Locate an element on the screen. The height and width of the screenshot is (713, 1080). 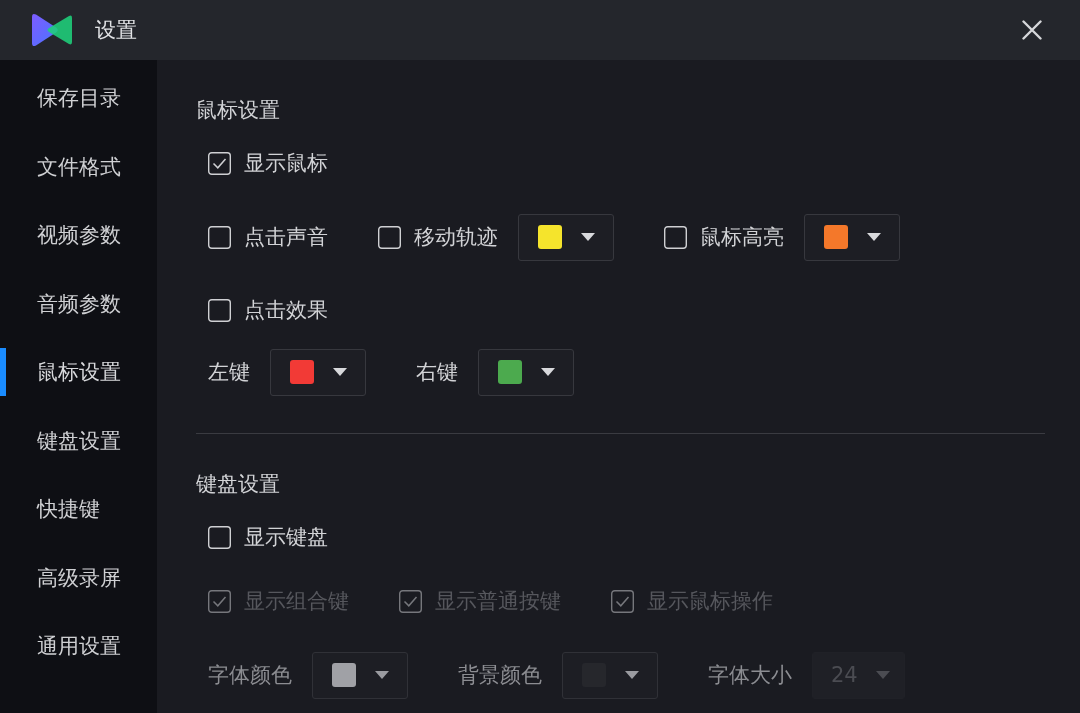
field-label: 背景颜色 is located at coordinates (500, 675).